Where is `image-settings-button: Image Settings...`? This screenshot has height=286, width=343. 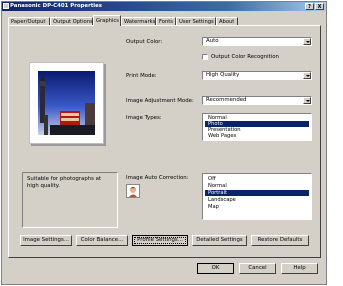
image-settings-button: Image Settings... is located at coordinates (46, 240).